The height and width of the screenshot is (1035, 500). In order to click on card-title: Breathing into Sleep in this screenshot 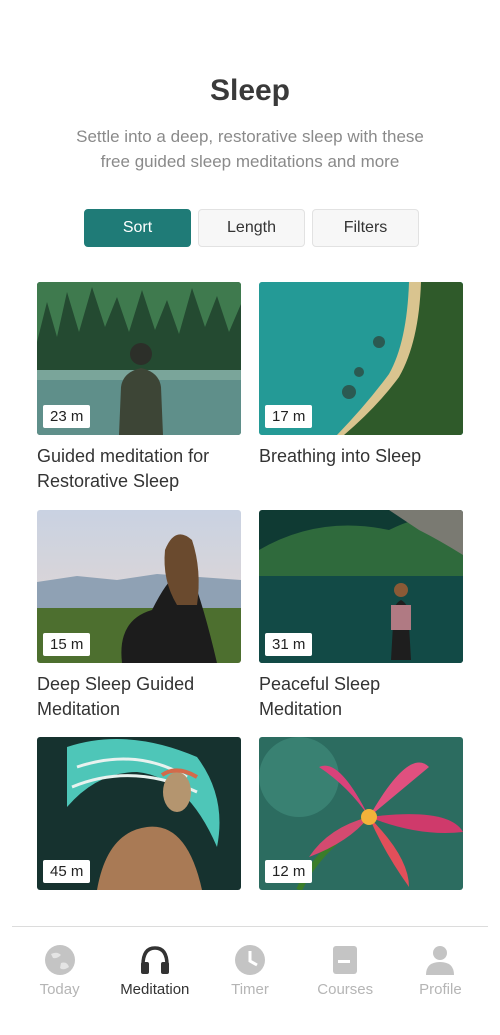, I will do `click(340, 456)`.